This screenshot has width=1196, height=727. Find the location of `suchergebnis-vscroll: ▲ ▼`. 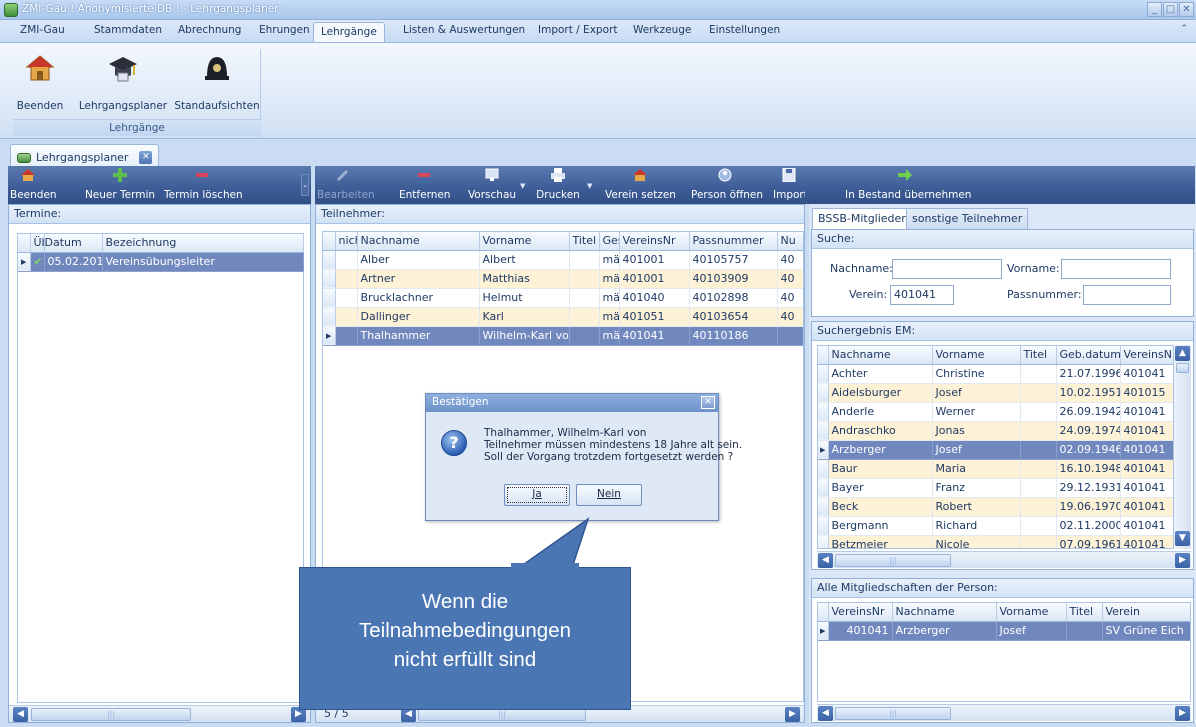

suchergebnis-vscroll: ▲ ▼ is located at coordinates (1182, 447).